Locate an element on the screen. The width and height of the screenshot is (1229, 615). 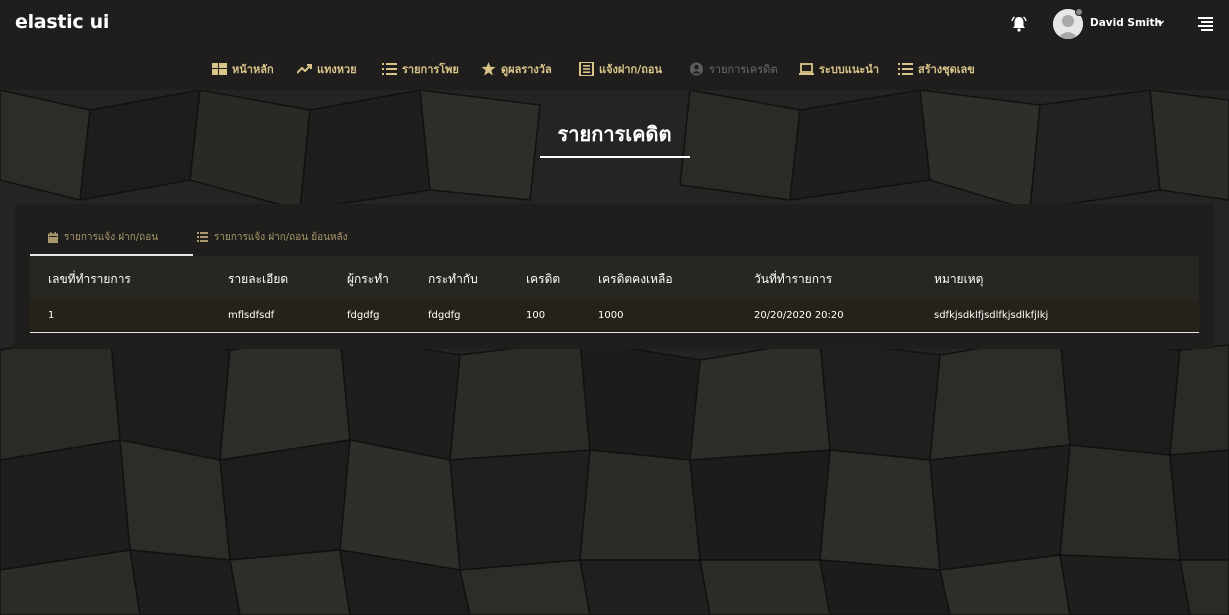
nav-item-credit: รายการเครดิต is located at coordinates (733, 69).